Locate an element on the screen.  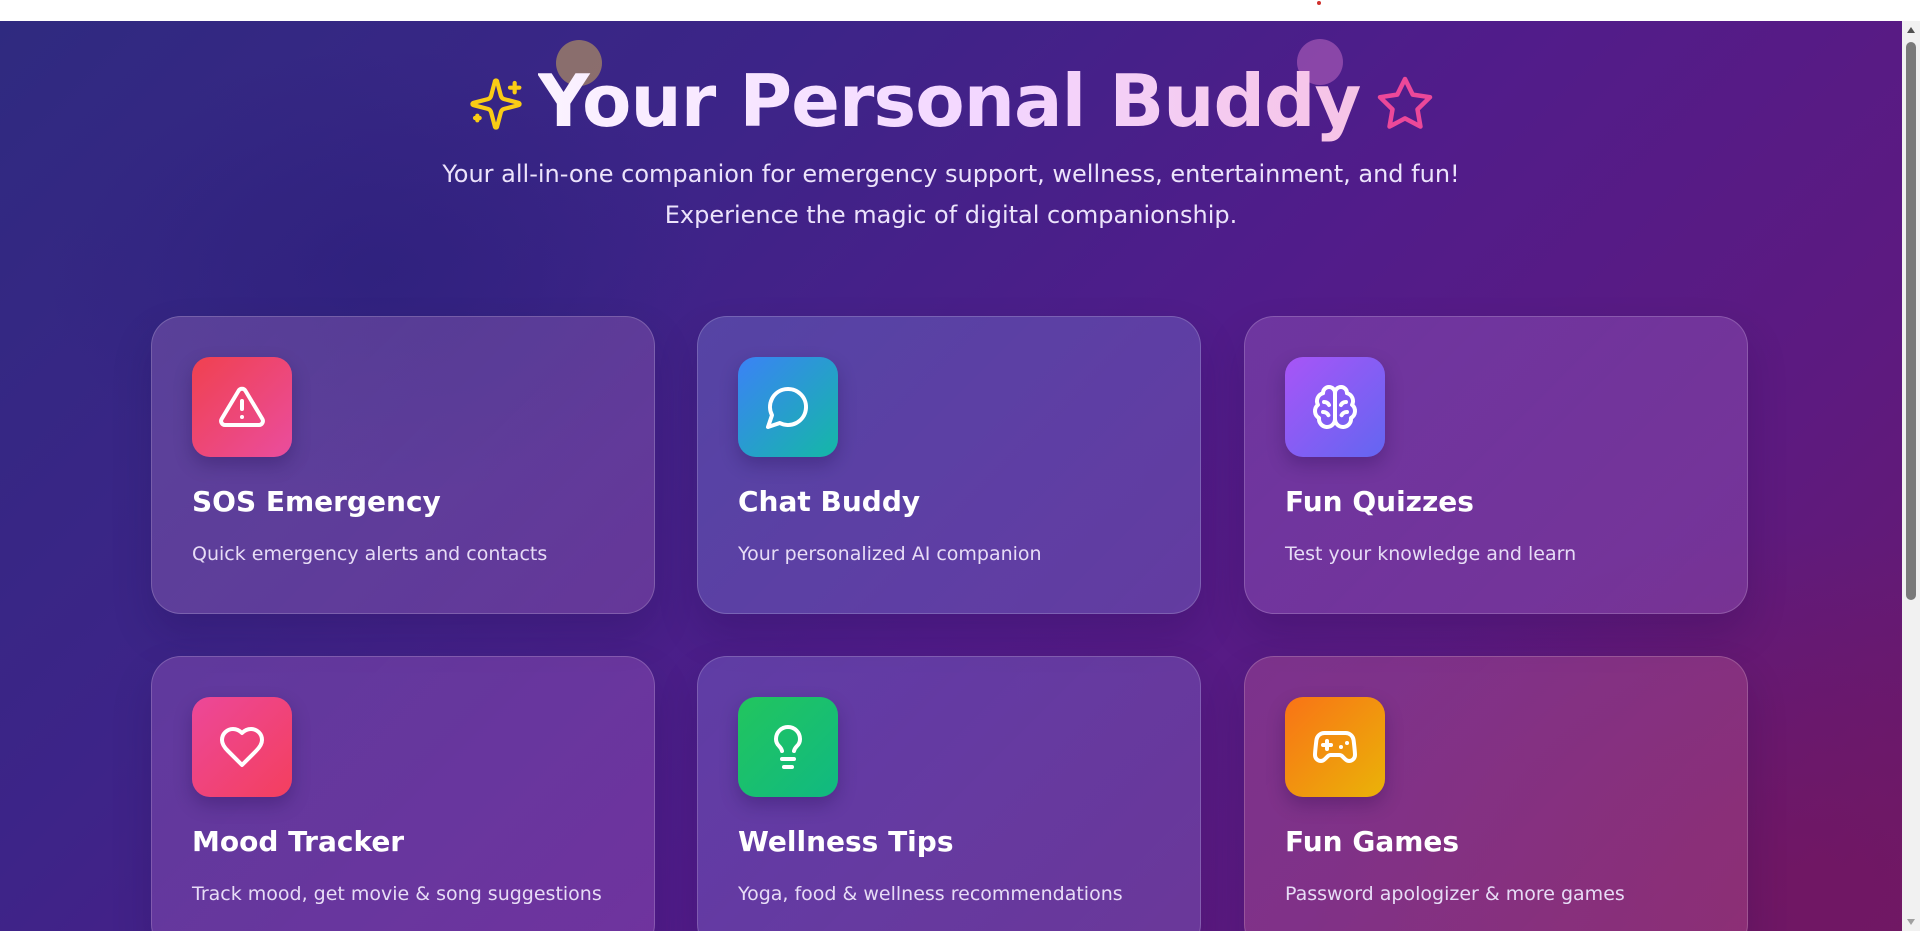
gamepad-icon is located at coordinates (1335, 747).